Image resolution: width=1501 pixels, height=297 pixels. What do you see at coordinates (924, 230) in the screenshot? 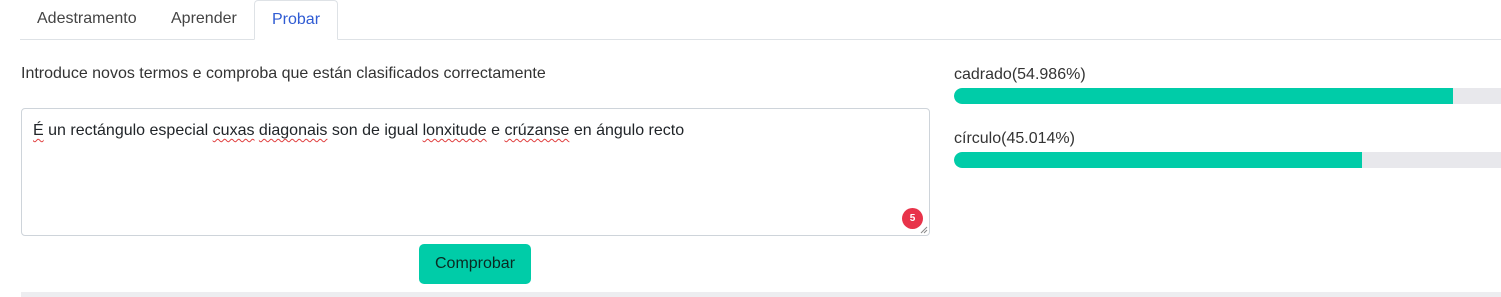
I see `resize-grip-icon` at bounding box center [924, 230].